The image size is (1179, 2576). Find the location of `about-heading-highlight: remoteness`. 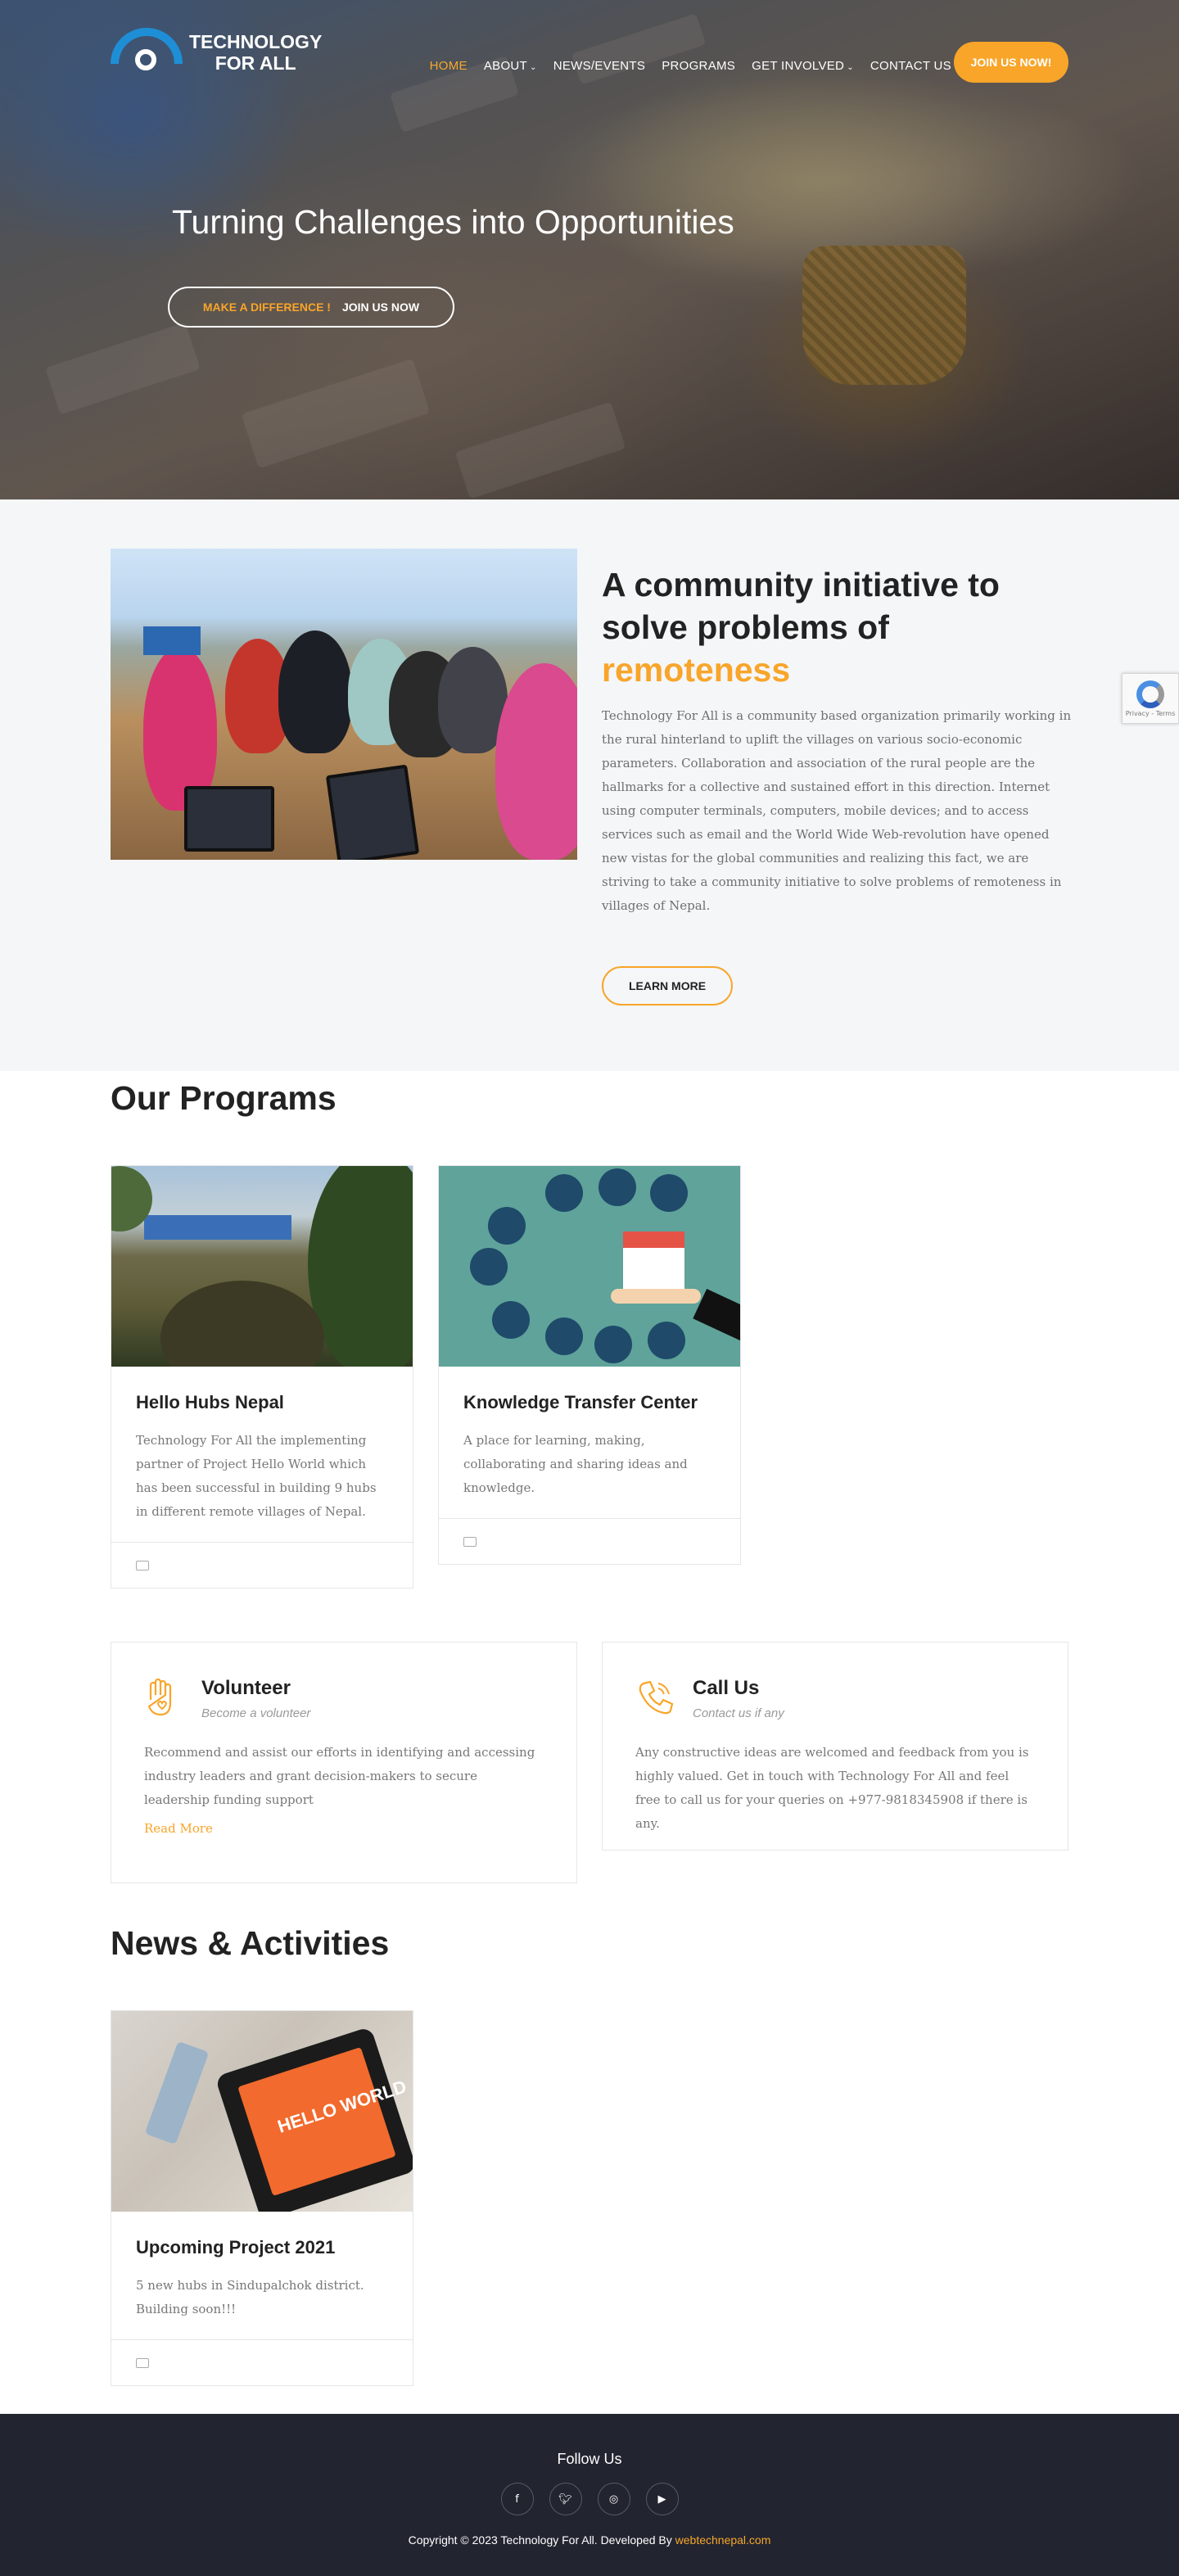

about-heading-highlight: remoteness is located at coordinates (696, 670).